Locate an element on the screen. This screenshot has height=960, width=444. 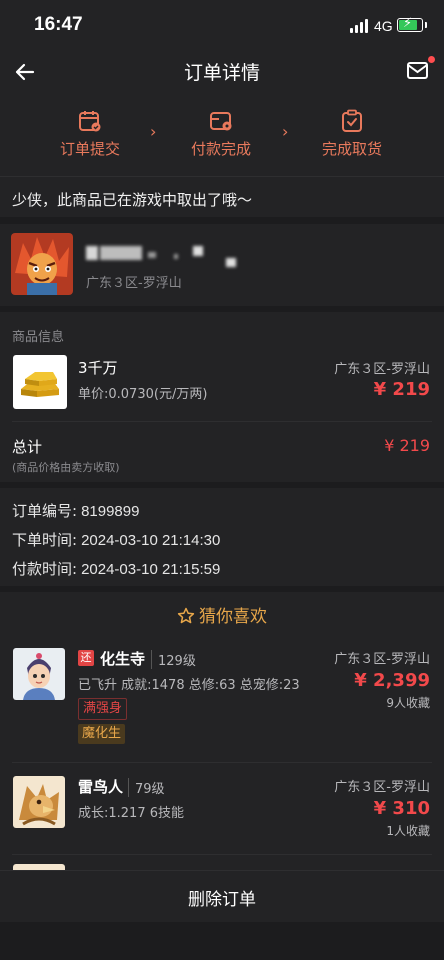
total-note: (商品价格由卖方收取) is located at coordinates (66, 467).